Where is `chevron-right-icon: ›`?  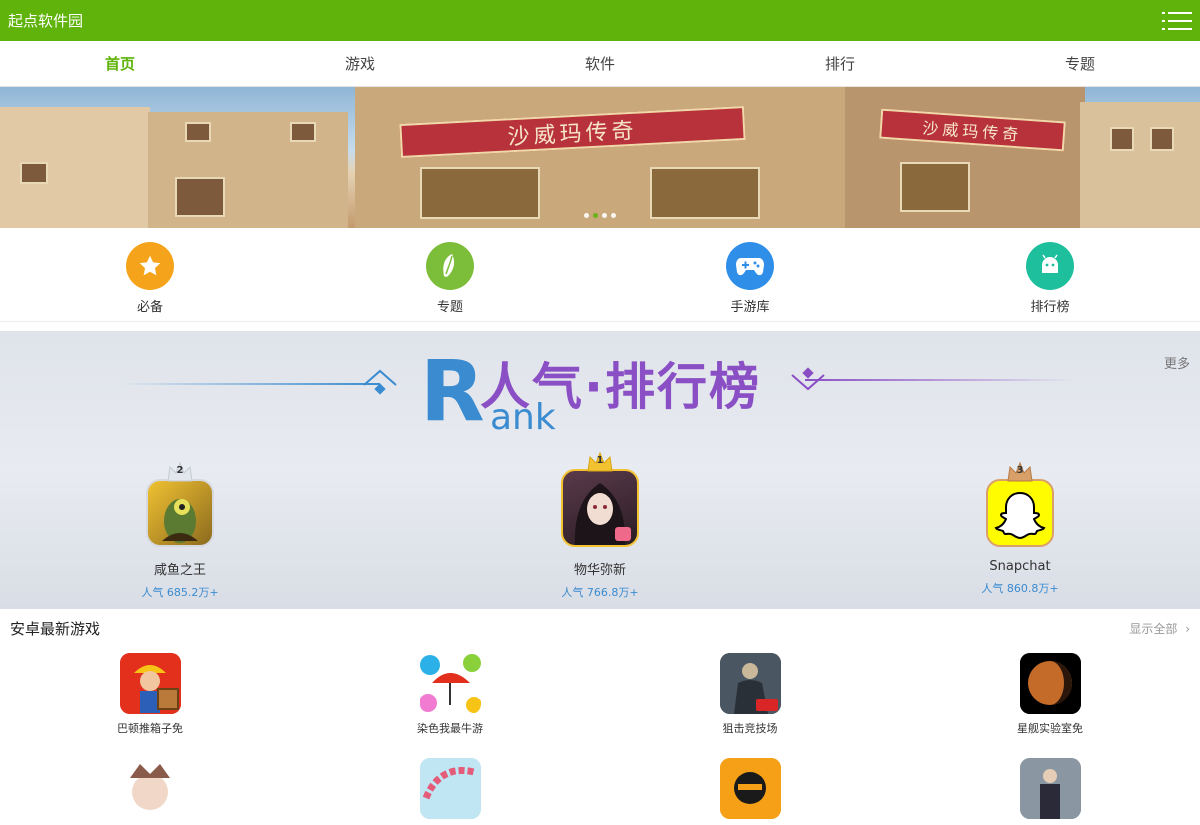 chevron-right-icon: › is located at coordinates (1187, 628).